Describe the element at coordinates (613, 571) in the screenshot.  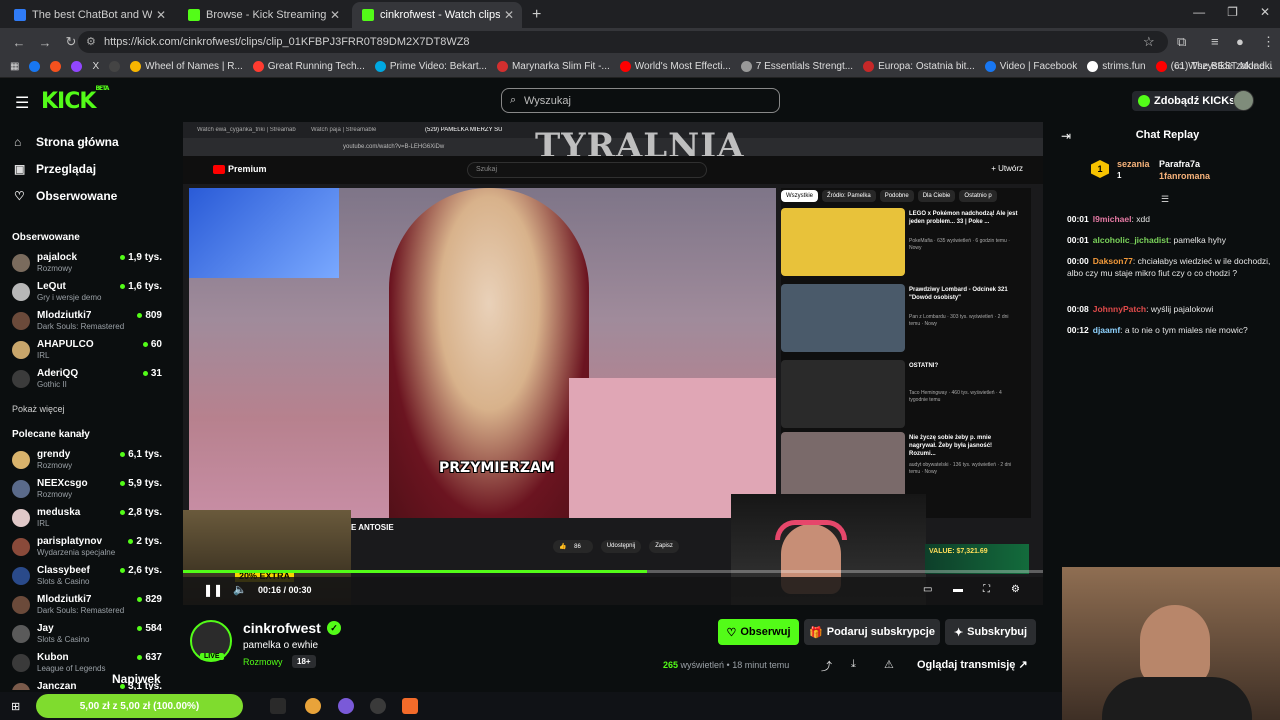
I see `seek-bar` at that location.